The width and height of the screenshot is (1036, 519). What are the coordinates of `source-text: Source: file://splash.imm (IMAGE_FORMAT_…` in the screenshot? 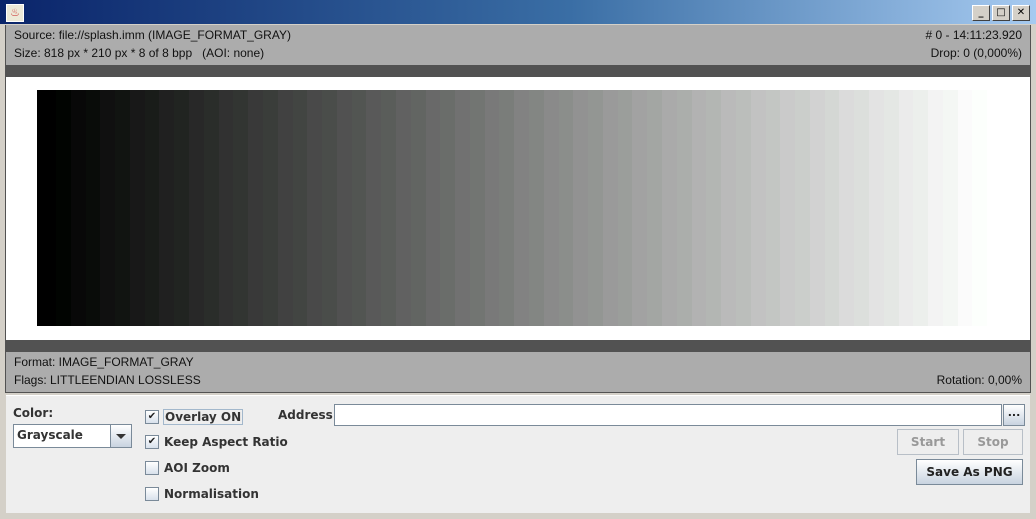 It's located at (152, 35).